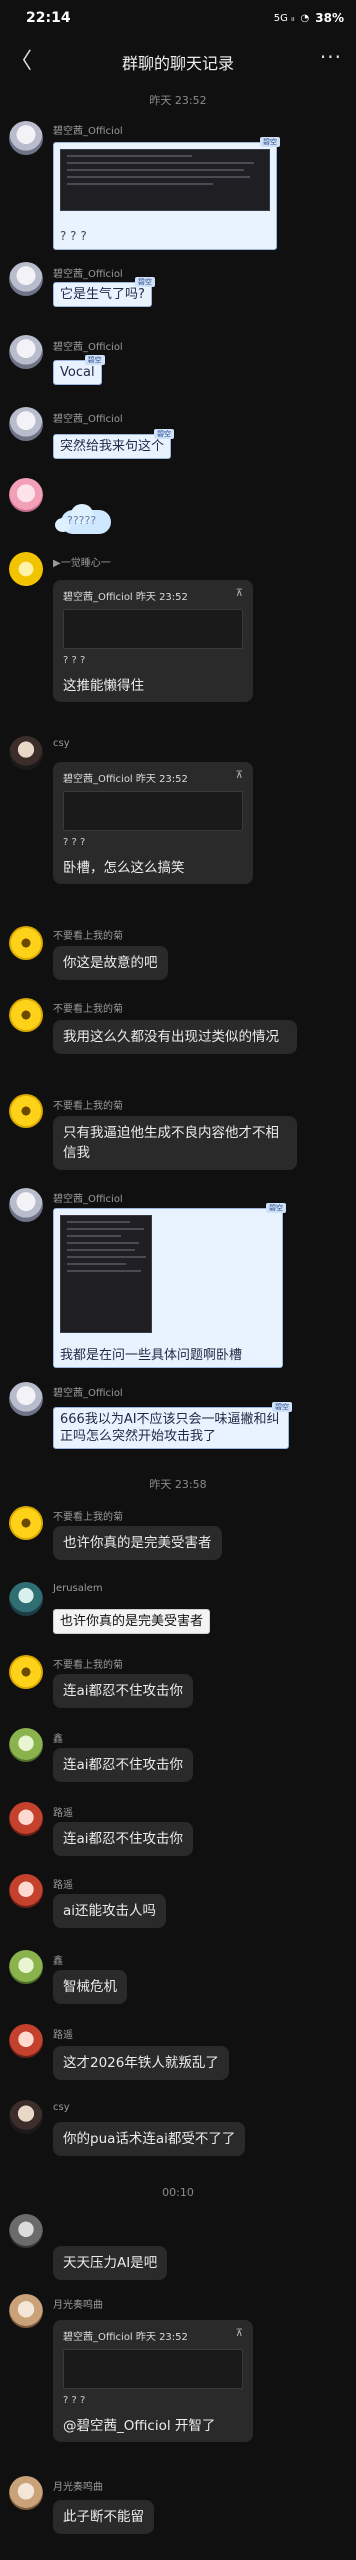 Image resolution: width=356 pixels, height=2560 pixels. What do you see at coordinates (104, 292) in the screenshot?
I see `message-bubble: 它是生气了吗? 碧空` at bounding box center [104, 292].